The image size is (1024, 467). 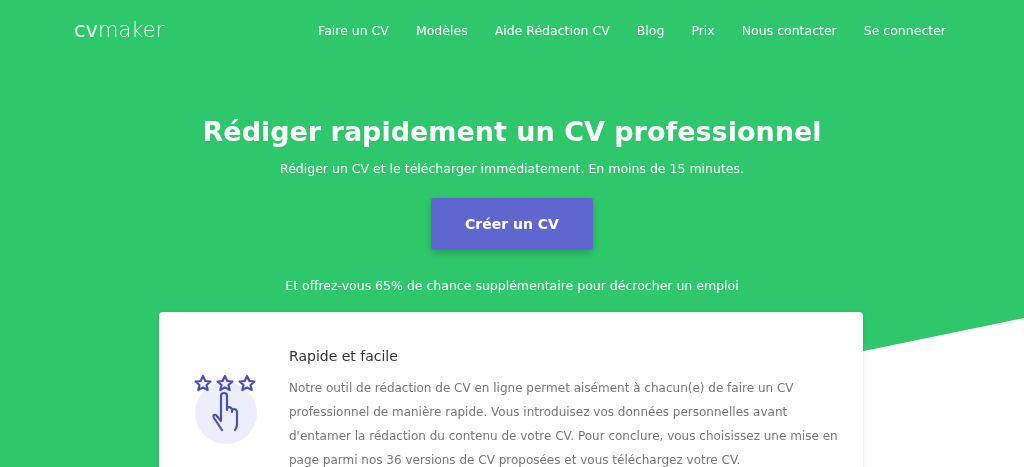 What do you see at coordinates (512, 168) in the screenshot?
I see `hero-subtitle: Rédiger un CV et le télécharger immédiatement. En moins de 15 minutes.` at bounding box center [512, 168].